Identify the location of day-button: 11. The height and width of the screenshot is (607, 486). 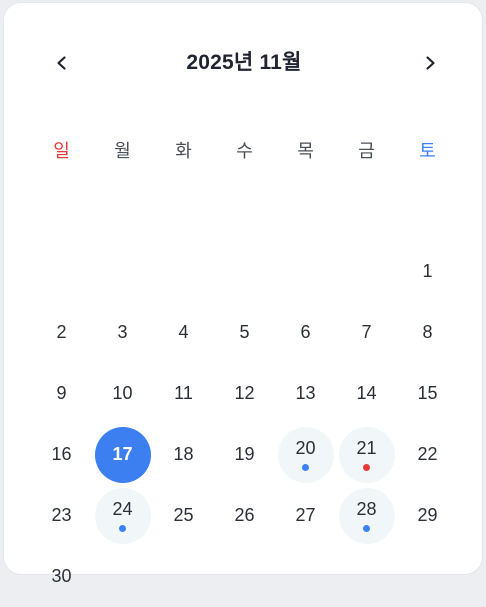
(184, 394).